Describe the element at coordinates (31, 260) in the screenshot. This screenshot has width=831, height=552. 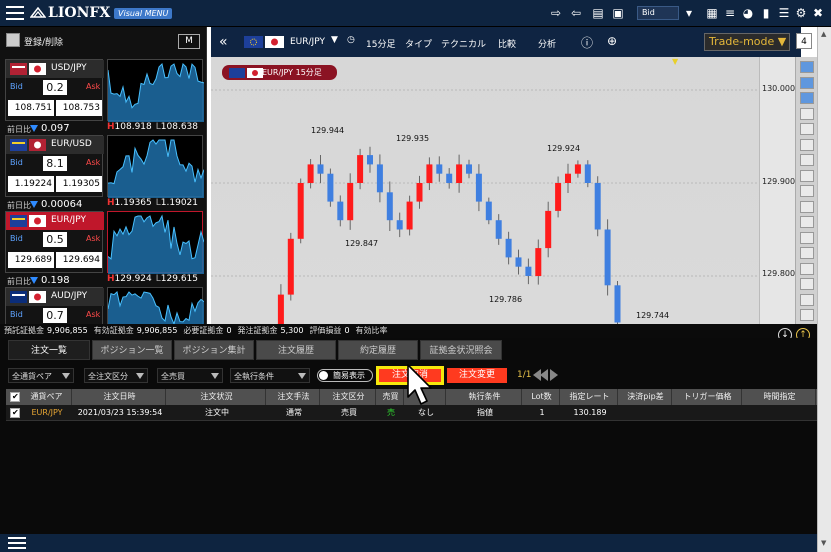
I see `bid-price-button: 129.689` at that location.